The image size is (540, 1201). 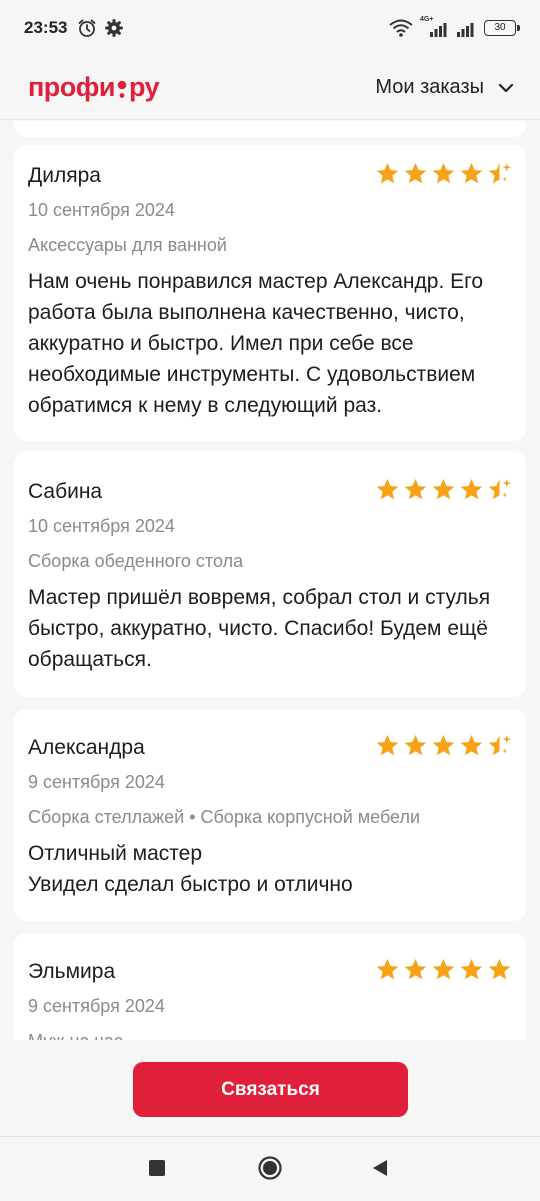 I want to click on bottom-action-panel: Связаться, so click(x=270, y=1088).